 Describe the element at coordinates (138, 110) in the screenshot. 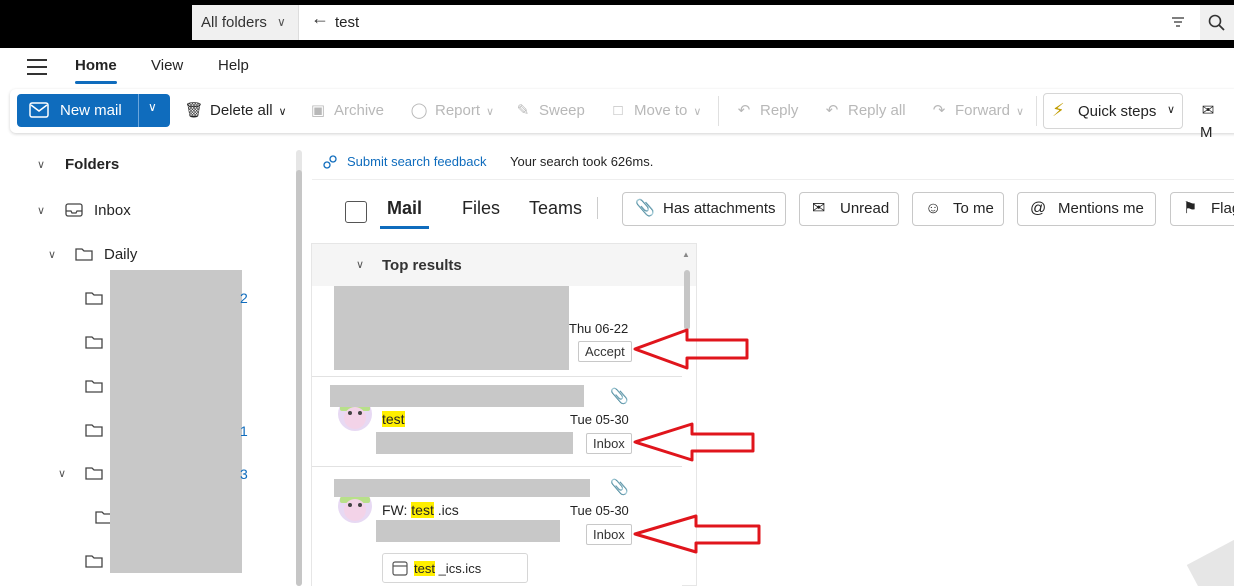

I see `split-divider` at that location.